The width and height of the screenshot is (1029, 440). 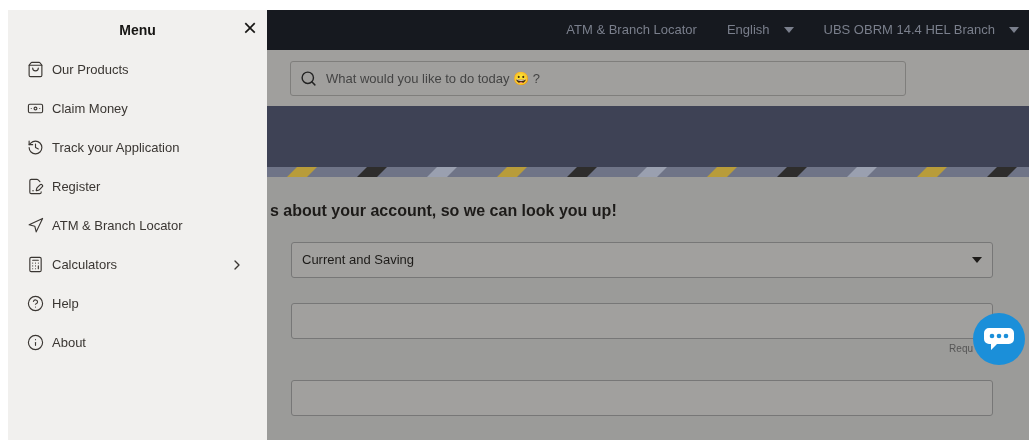 I want to click on history-icon, so click(x=35, y=147).